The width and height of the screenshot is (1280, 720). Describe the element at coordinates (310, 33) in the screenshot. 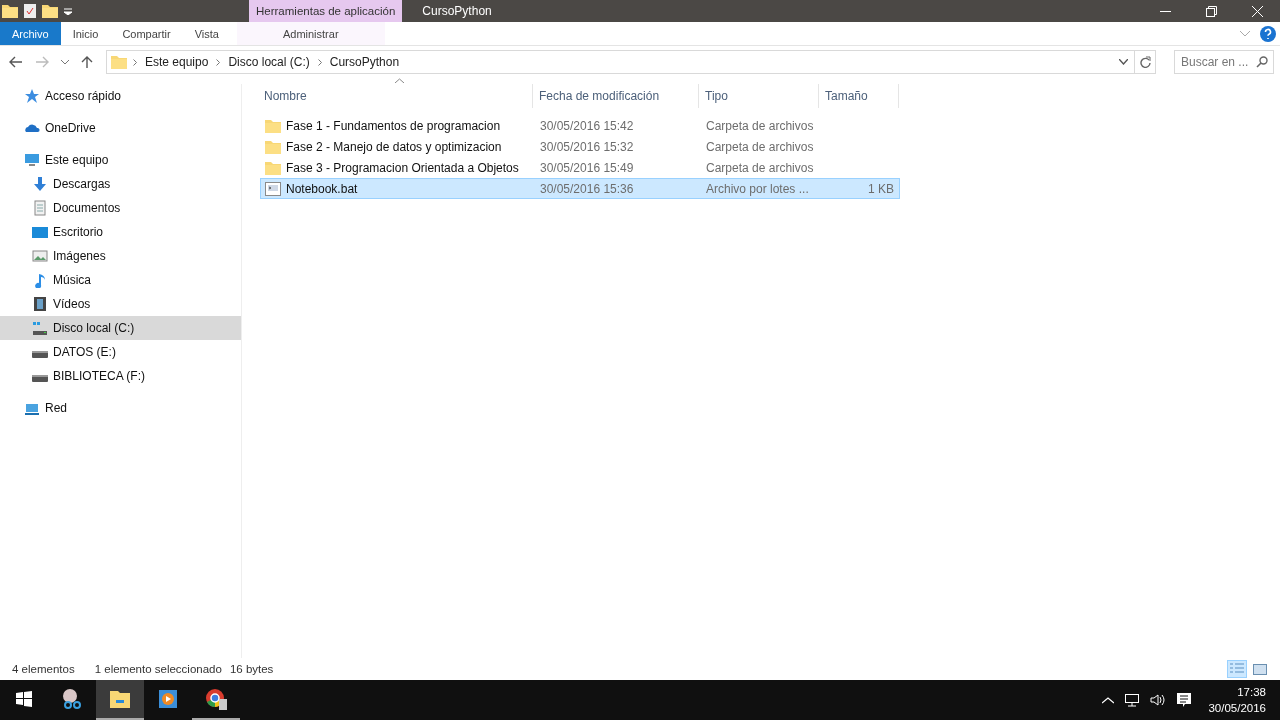

I see `ribbon-tab: Administrar` at that location.